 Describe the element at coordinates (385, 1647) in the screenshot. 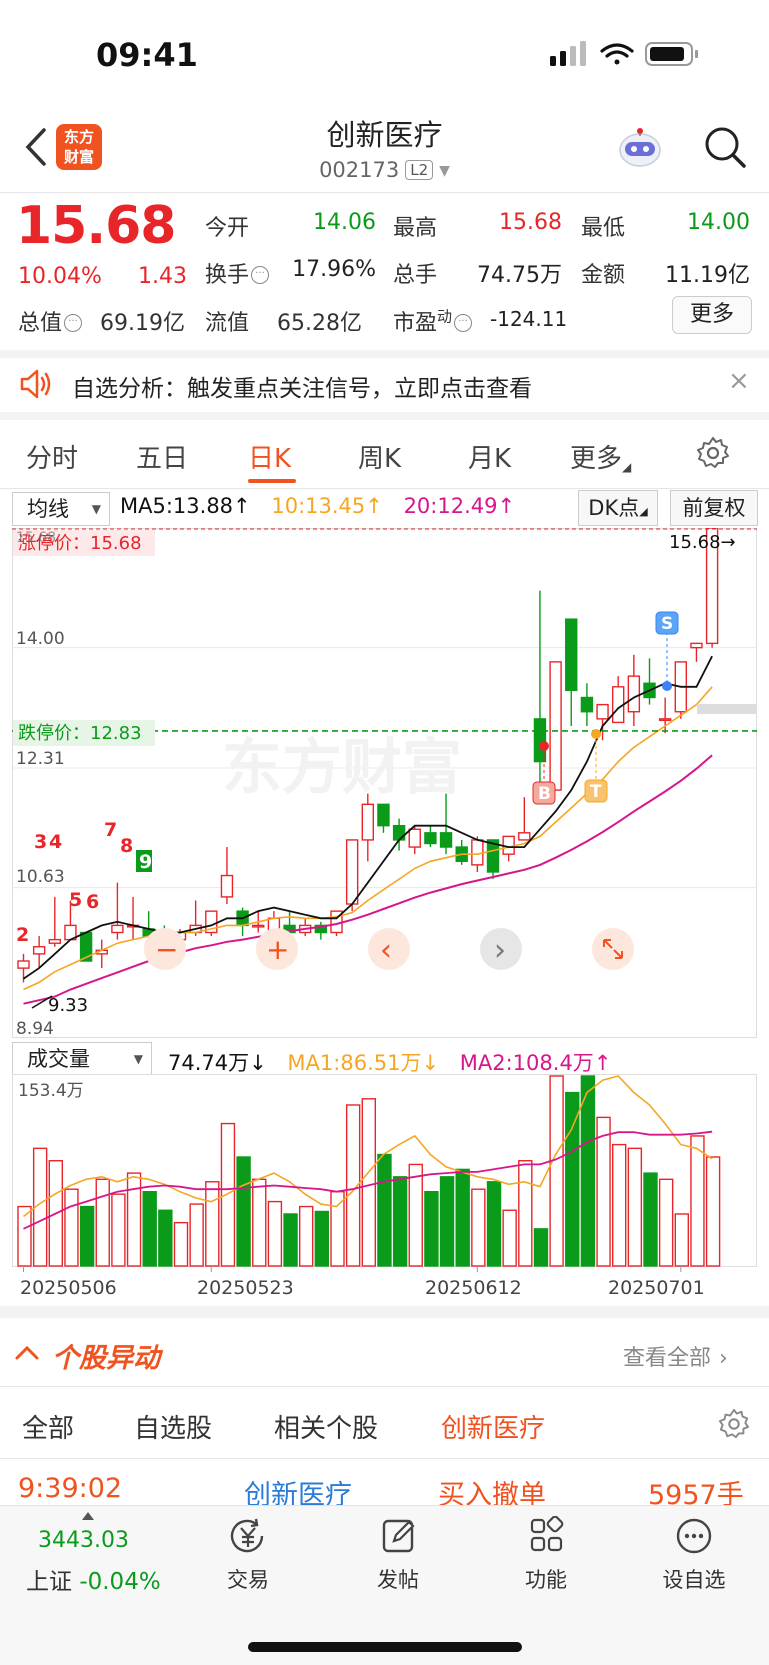

I see `home-indicator` at that location.